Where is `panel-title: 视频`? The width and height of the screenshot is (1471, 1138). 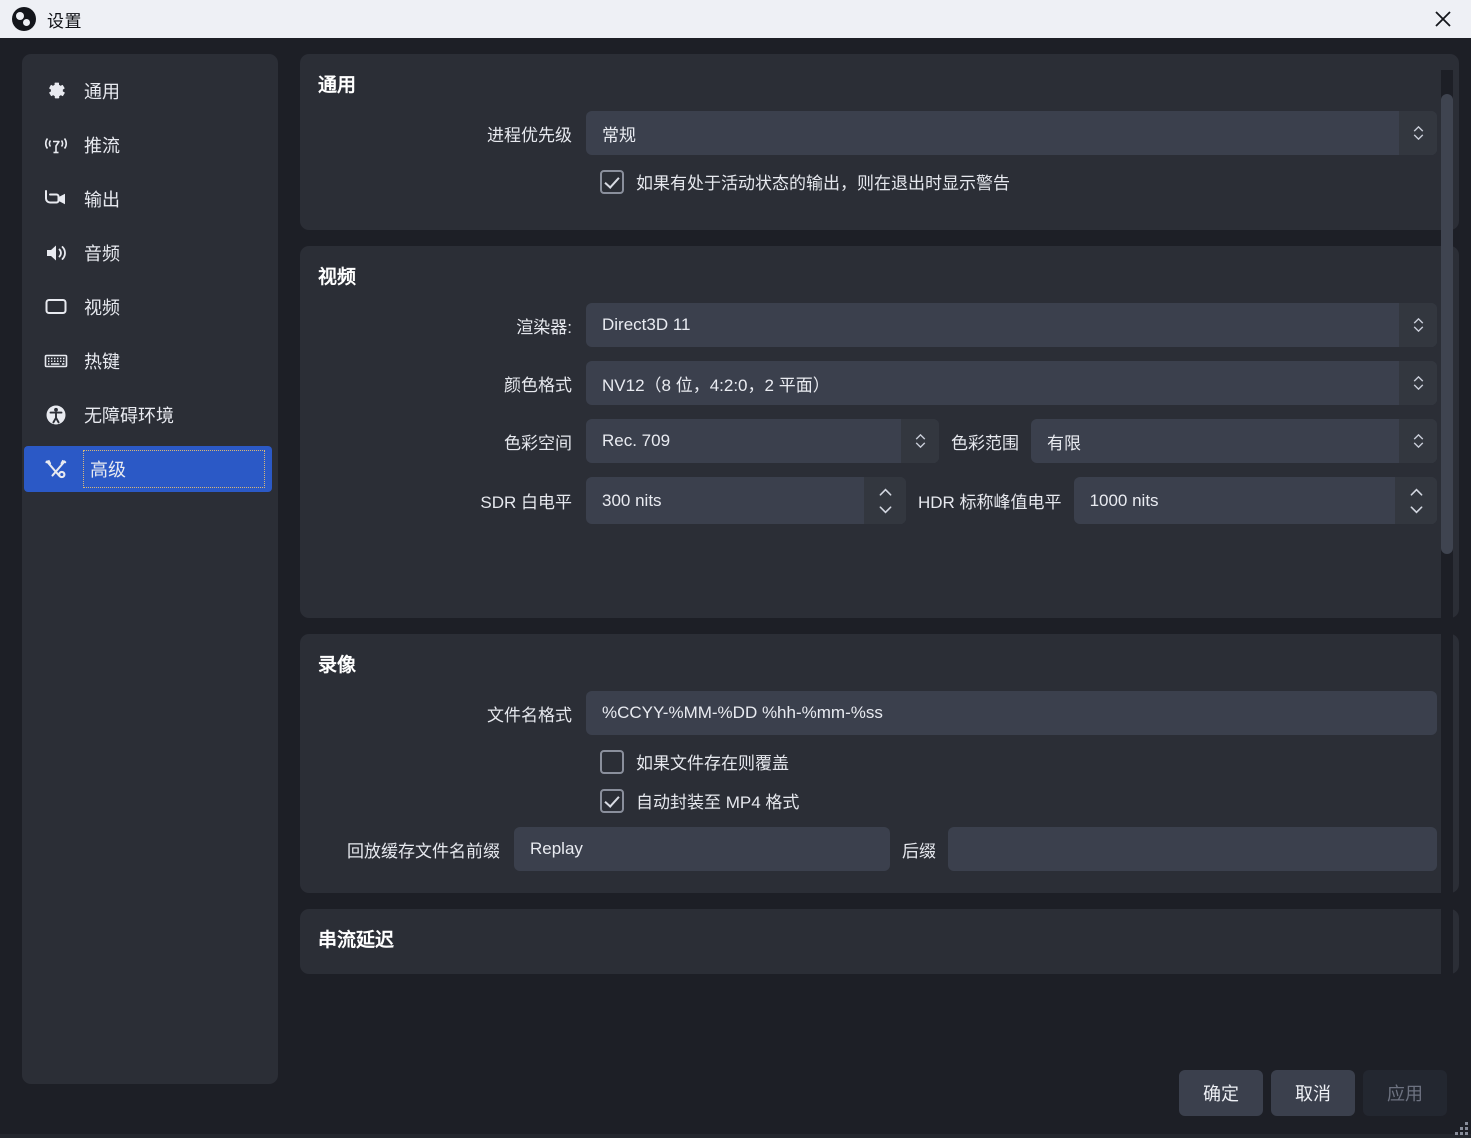
panel-title: 视频 is located at coordinates (337, 277).